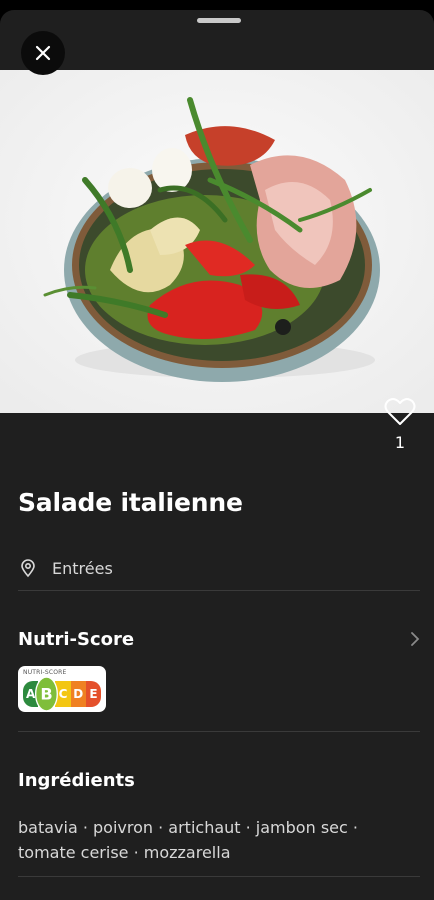 The width and height of the screenshot is (434, 900). I want to click on grade-e: E, so click(93, 694).